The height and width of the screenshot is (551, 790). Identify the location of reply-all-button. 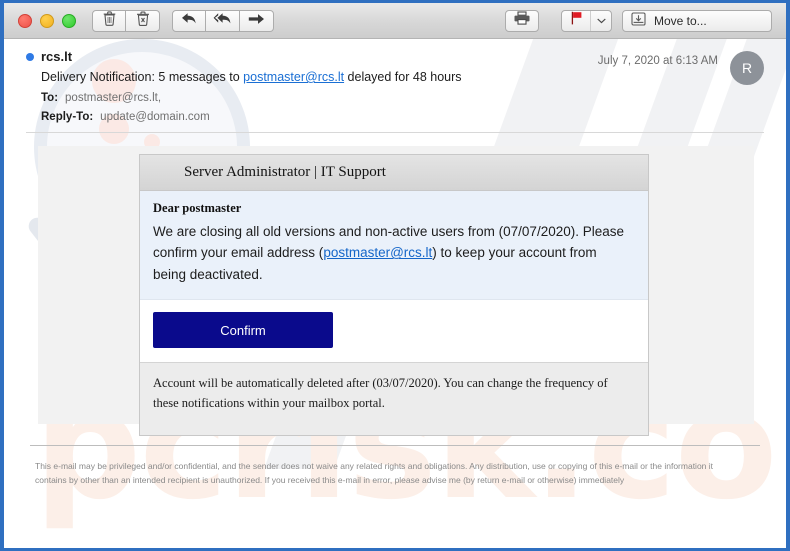
(223, 20).